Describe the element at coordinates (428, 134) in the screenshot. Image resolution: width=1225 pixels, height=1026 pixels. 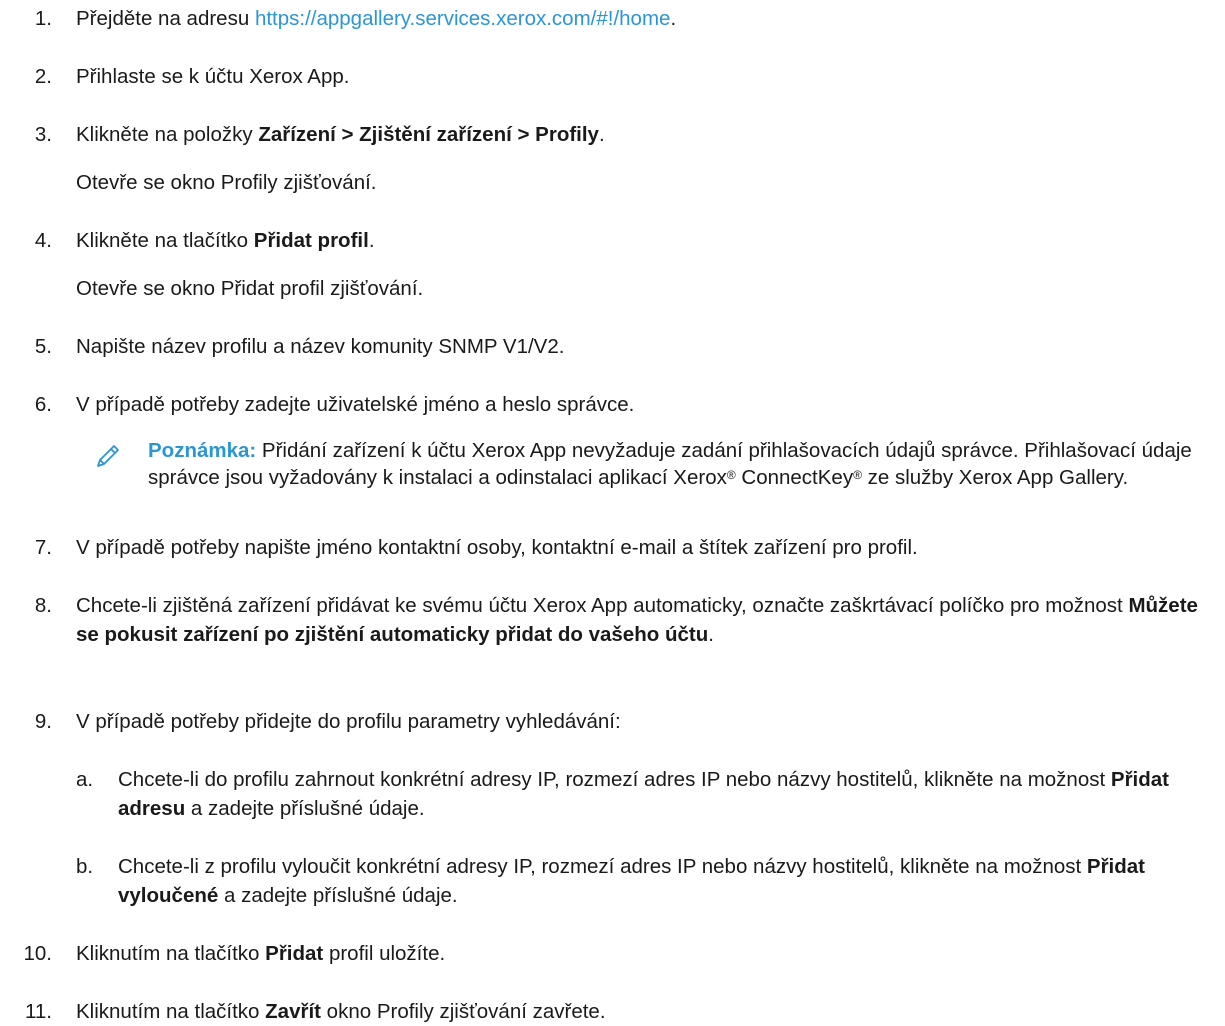
I see `menu-path: Zařízení > Zjištění zařízení > Profily` at that location.